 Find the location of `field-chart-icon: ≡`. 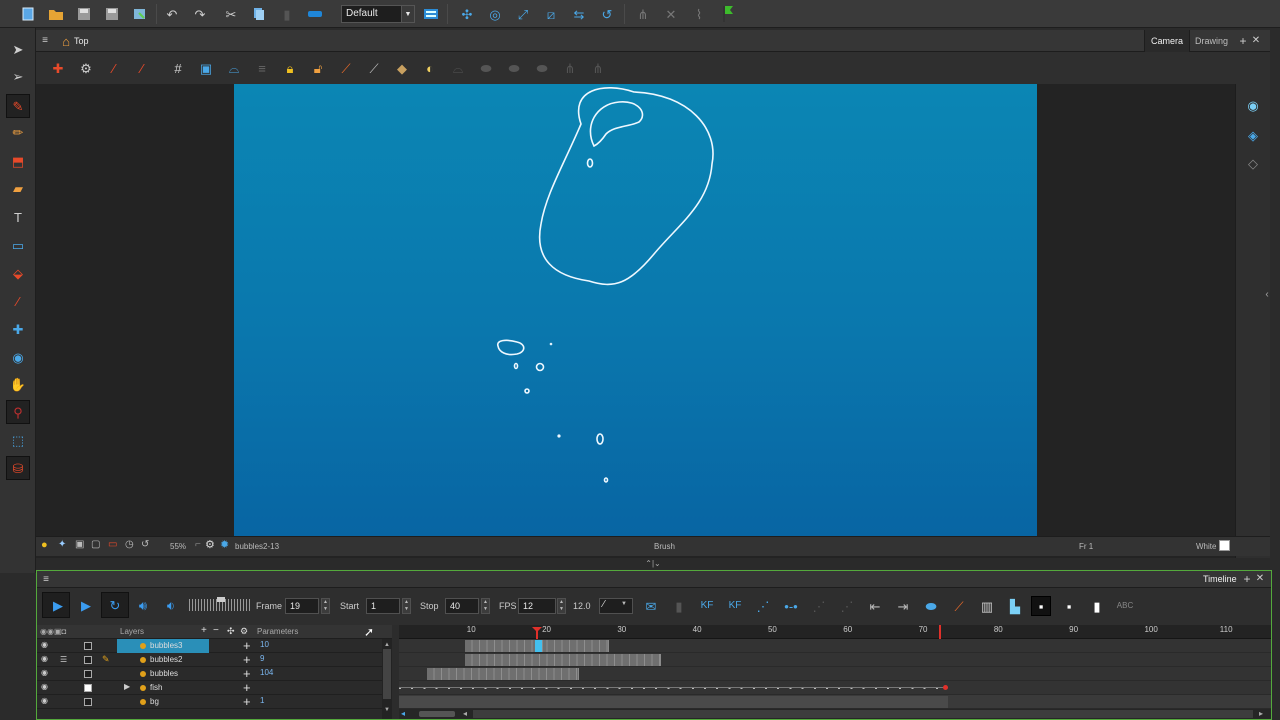

field-chart-icon: ≡ is located at coordinates (262, 68).